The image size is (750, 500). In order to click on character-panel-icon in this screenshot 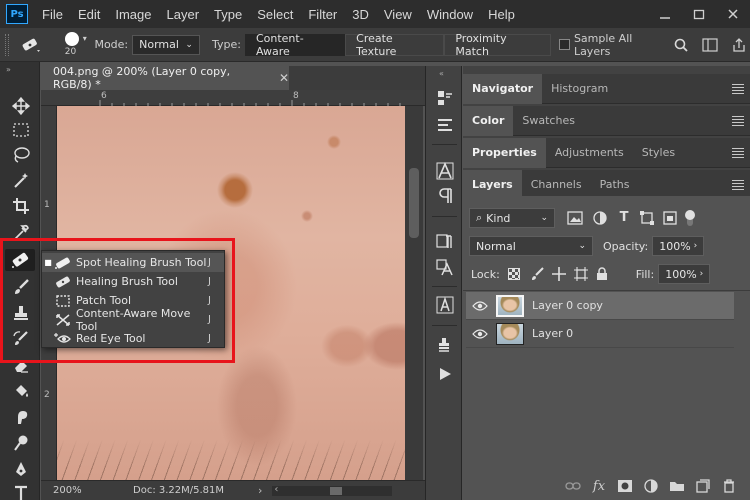, I will do `click(445, 171)`.